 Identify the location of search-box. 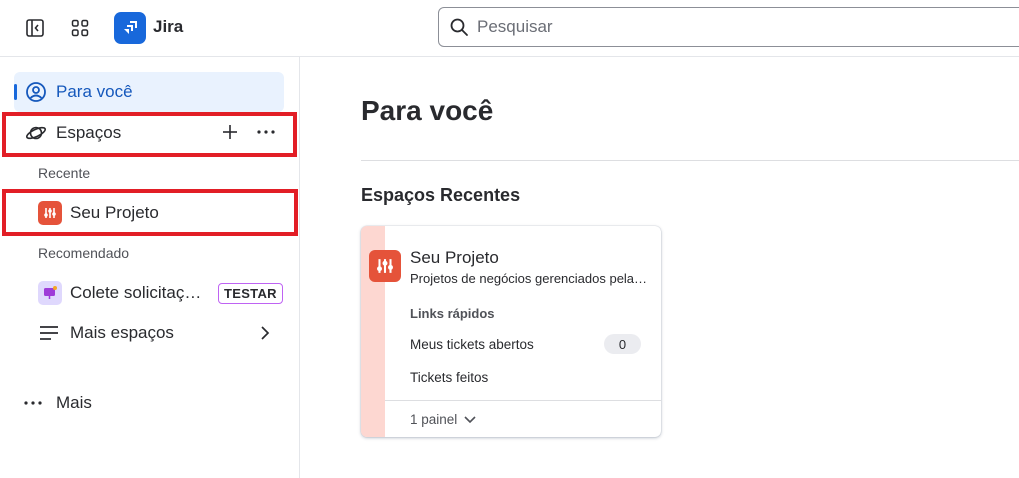
(728, 27).